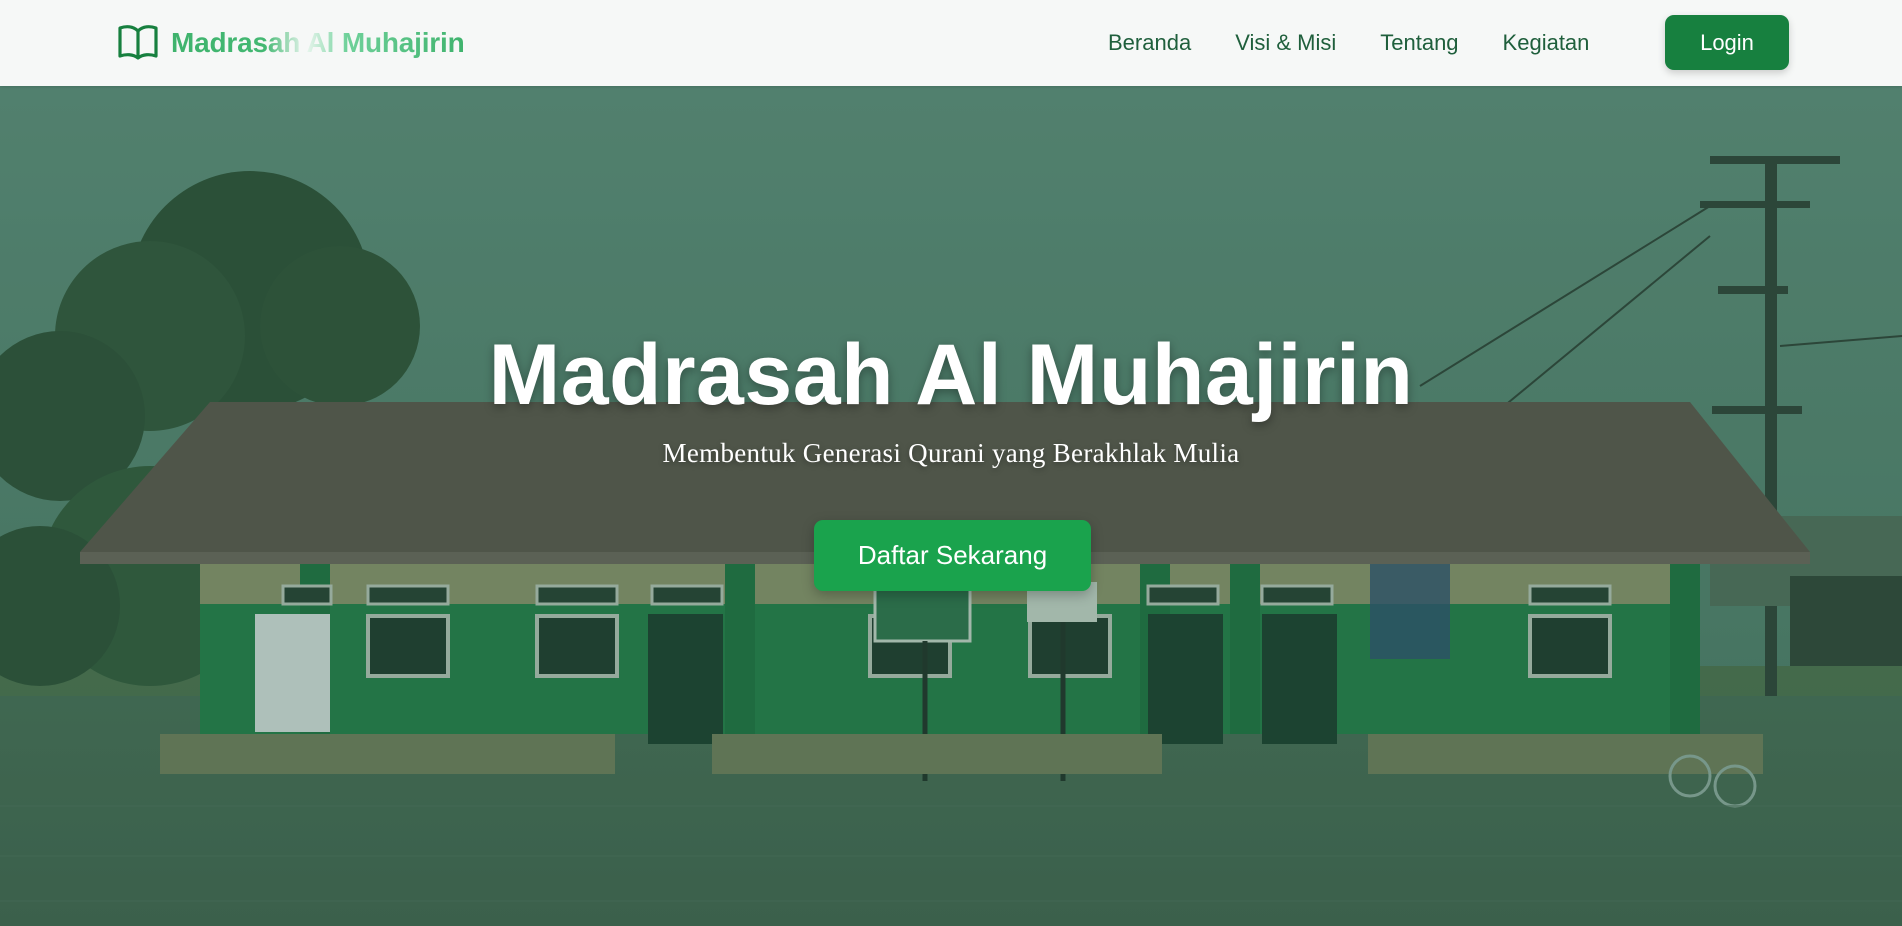  Describe the element at coordinates (1419, 43) in the screenshot. I see `nav-link-tentang: Tentang` at that location.